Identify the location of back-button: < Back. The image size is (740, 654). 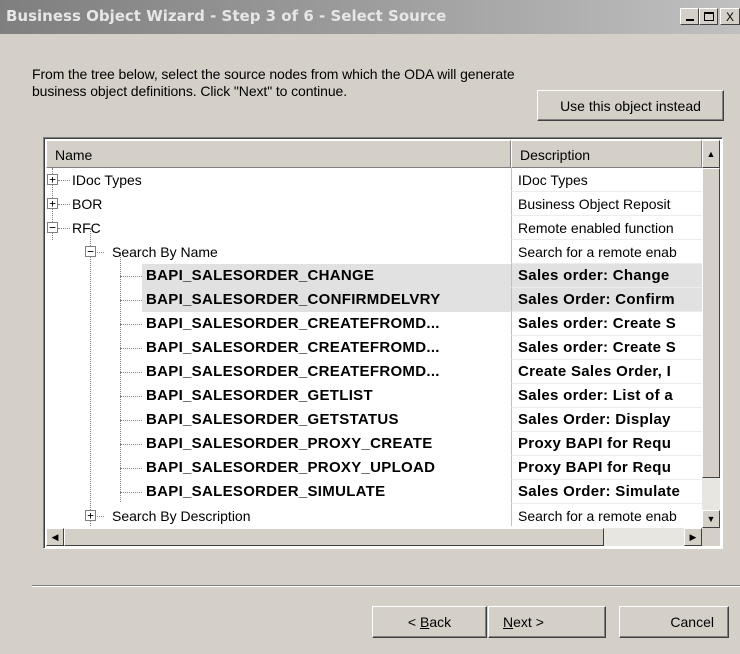
(429, 622).